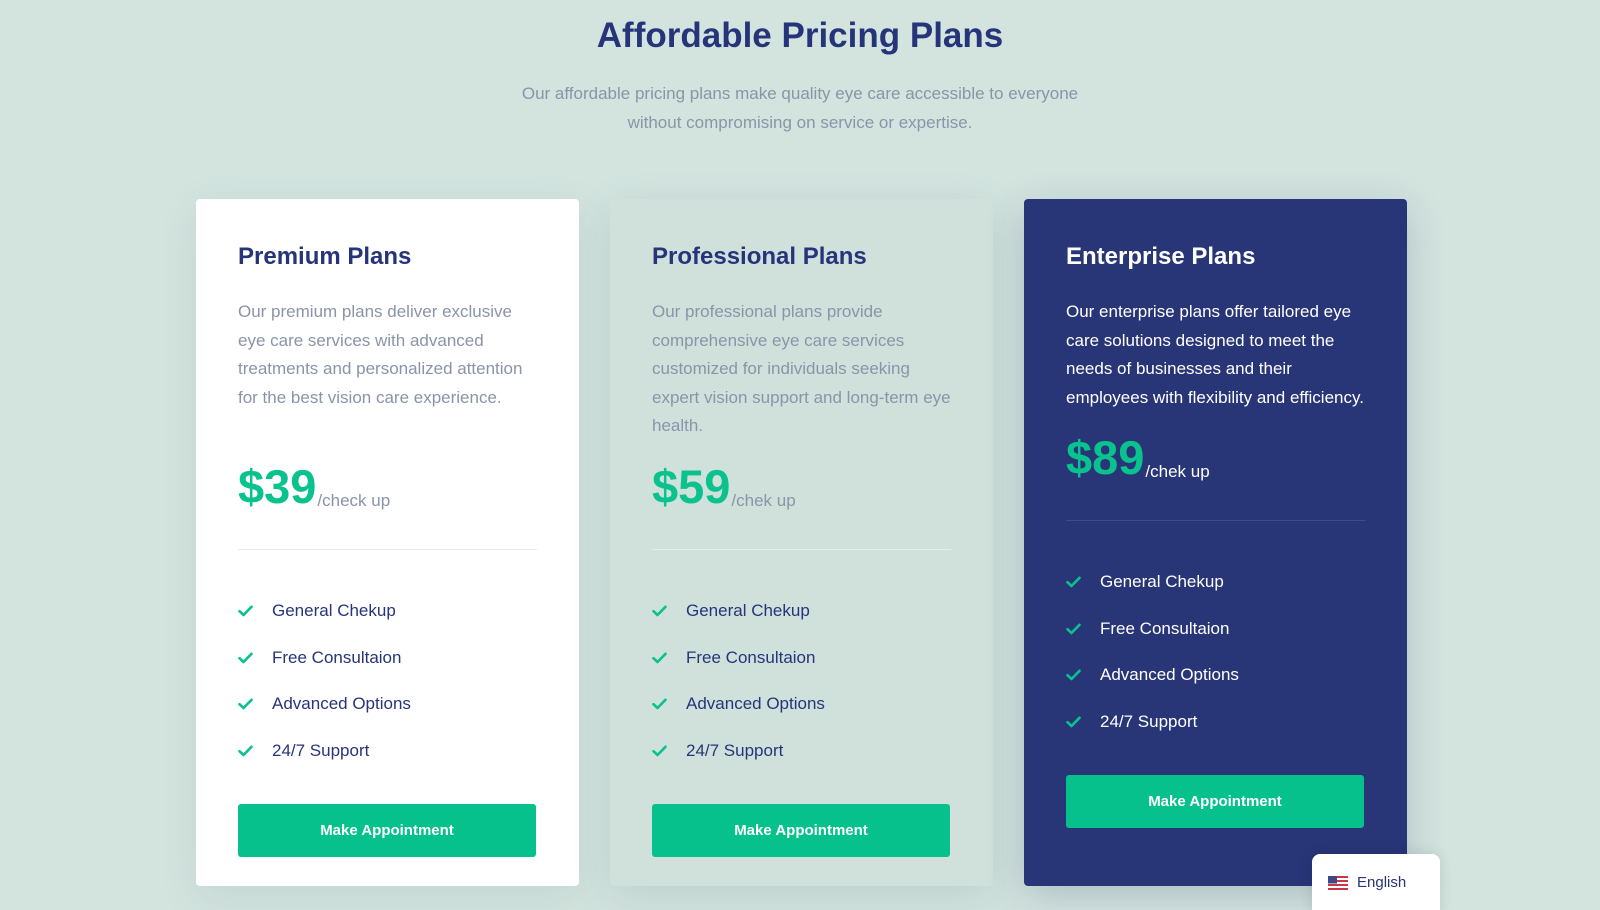  I want to click on price-row: $89 /chek up, so click(1215, 458).